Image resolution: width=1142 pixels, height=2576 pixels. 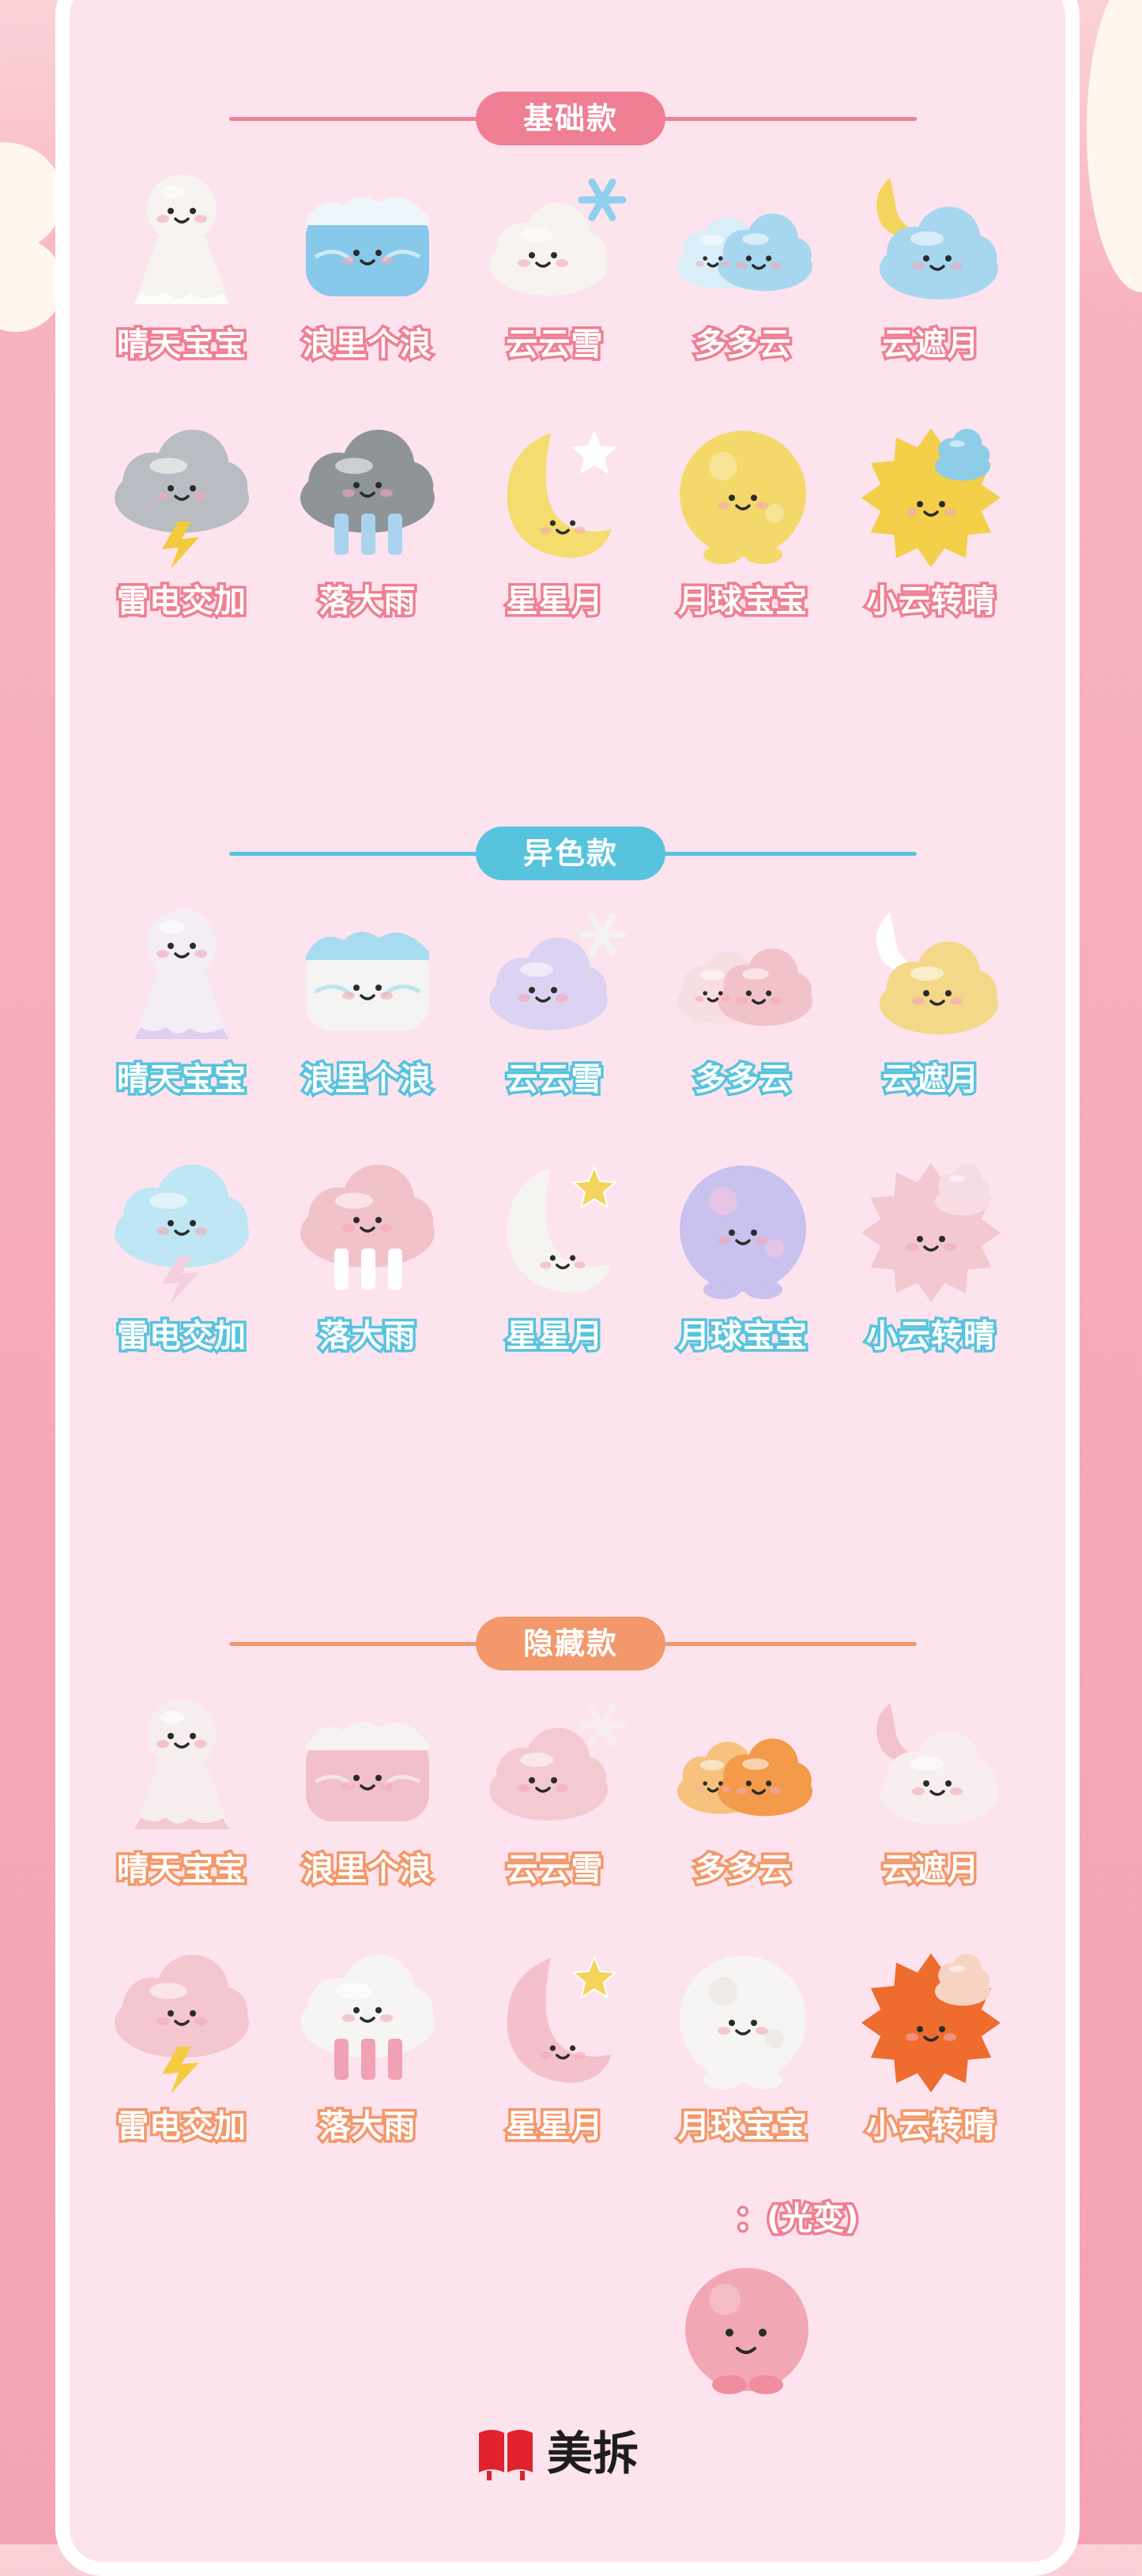 What do you see at coordinates (570, 853) in the screenshot?
I see `section-title-alt: 异色款` at bounding box center [570, 853].